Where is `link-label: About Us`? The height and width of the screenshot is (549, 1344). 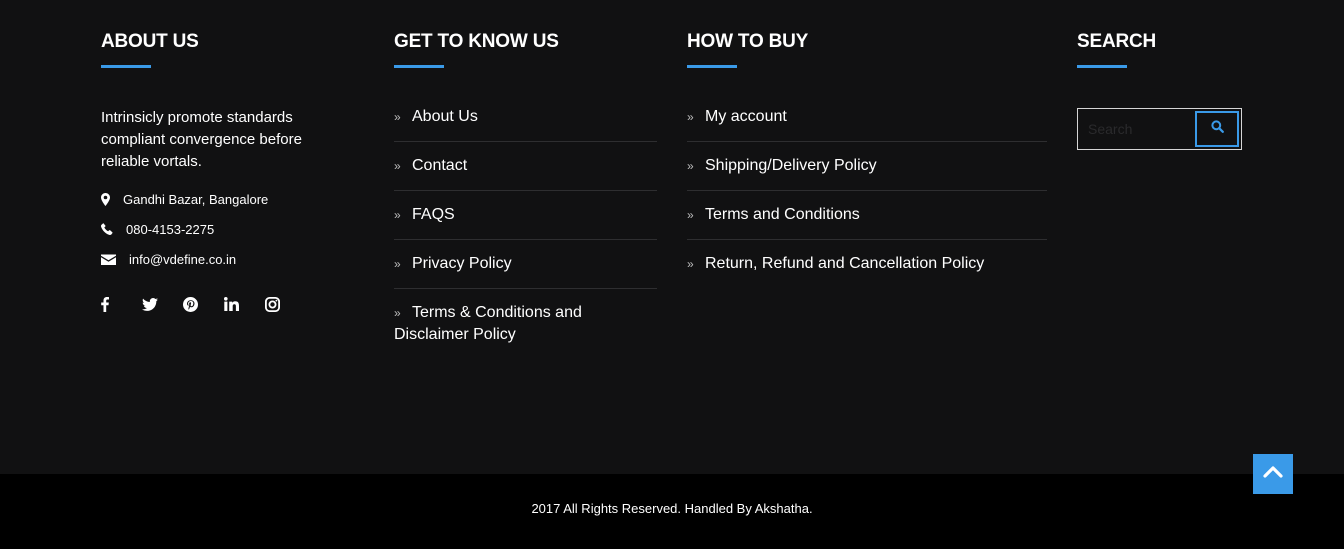 link-label: About Us is located at coordinates (445, 116).